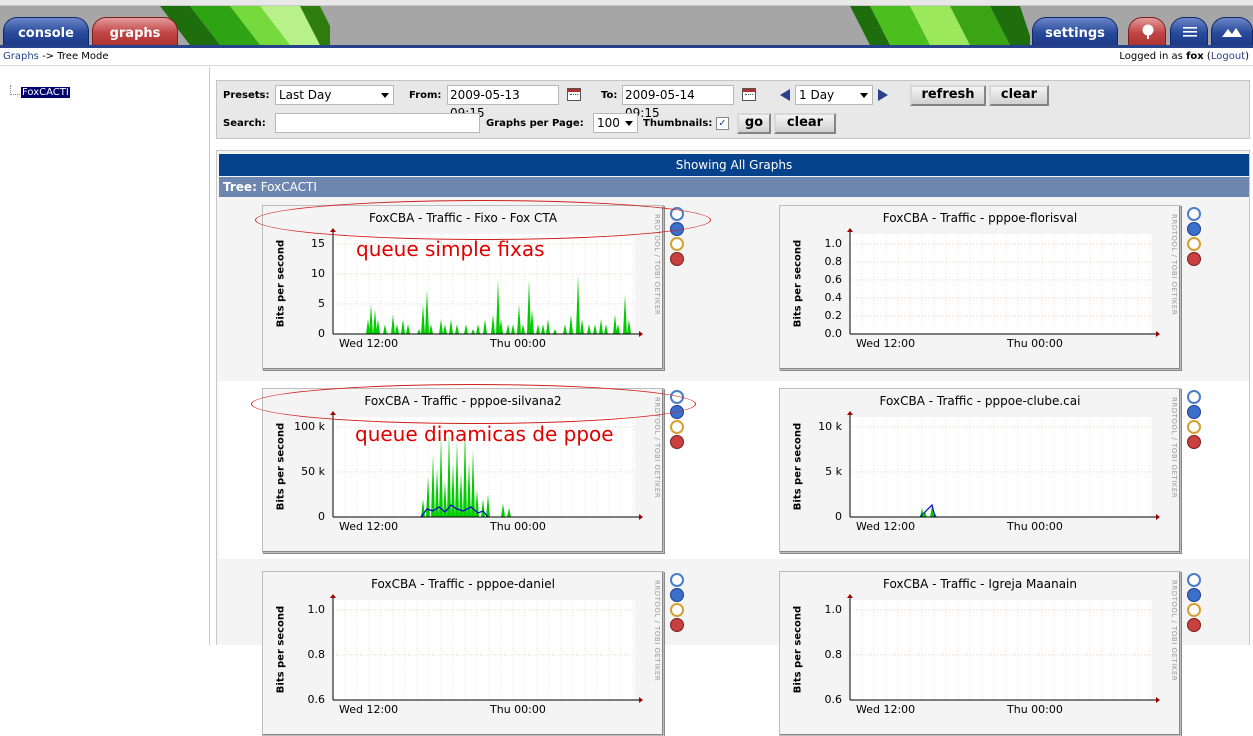  What do you see at coordinates (749, 94) in the screenshot?
I see `to-calendar-icon` at bounding box center [749, 94].